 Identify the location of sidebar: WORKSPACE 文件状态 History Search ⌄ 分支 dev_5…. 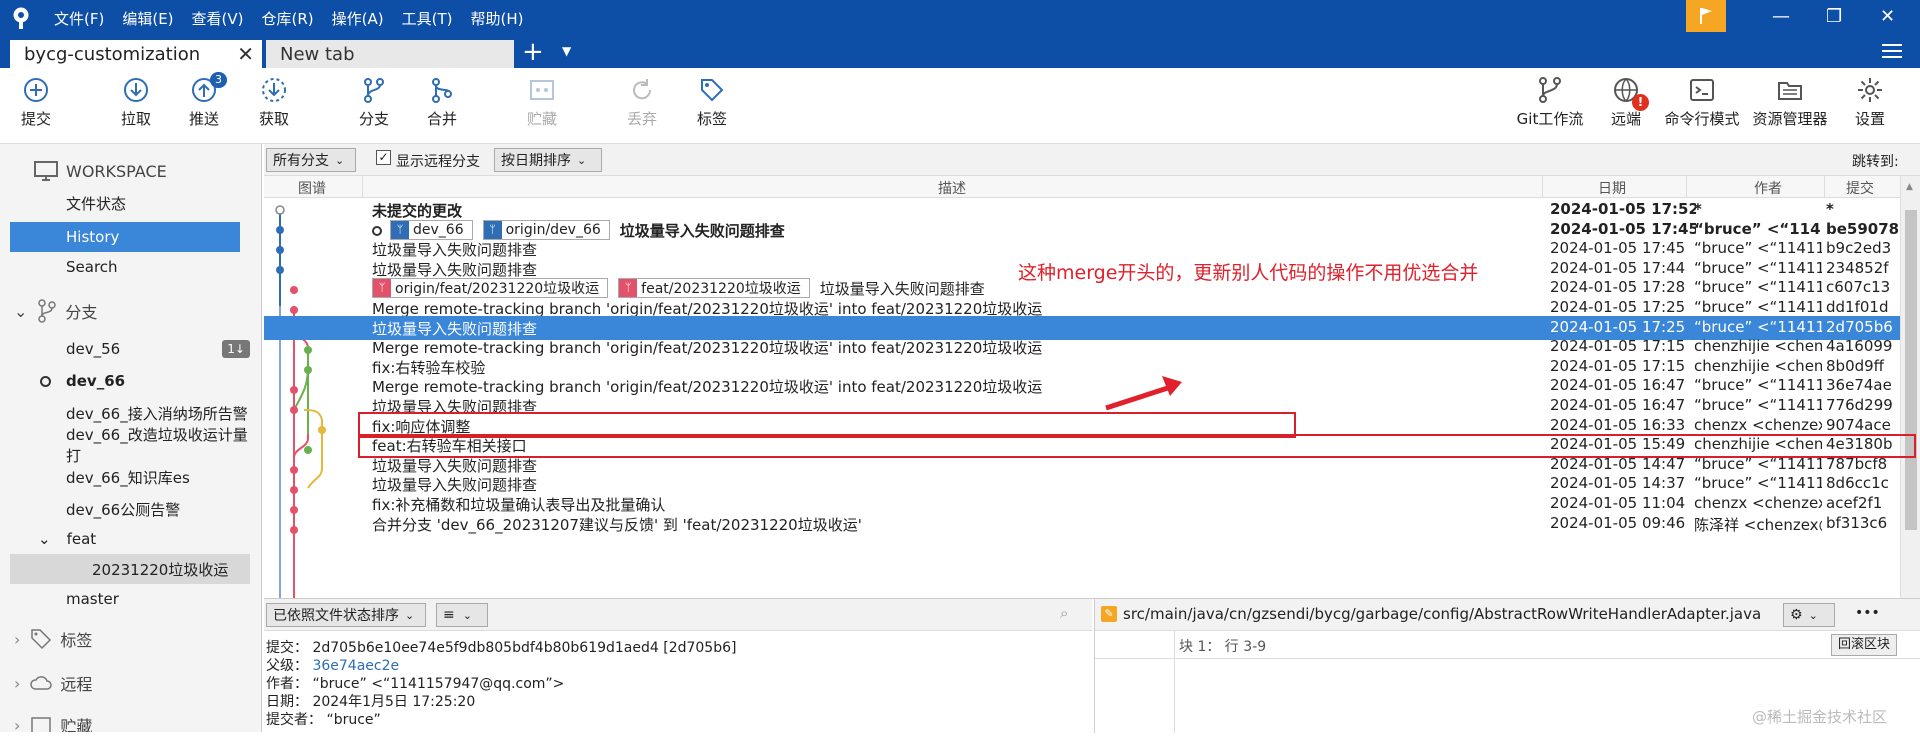
(131, 438).